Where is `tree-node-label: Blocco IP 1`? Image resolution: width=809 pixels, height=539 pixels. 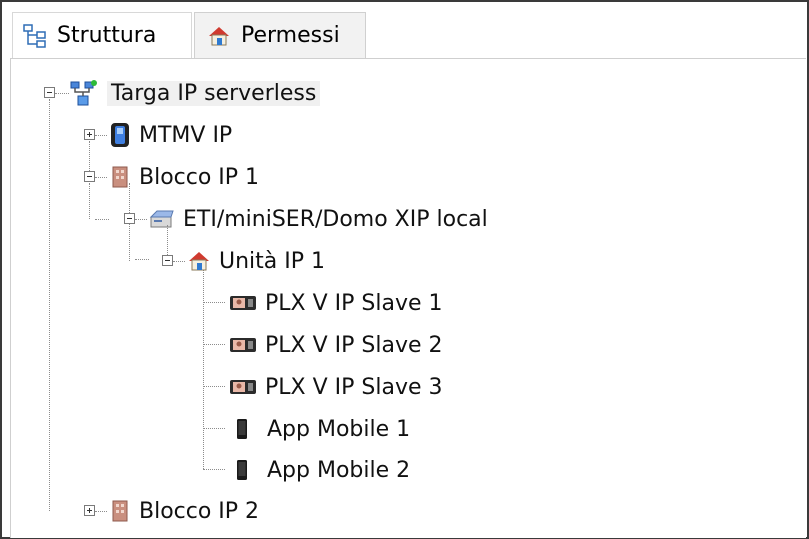
tree-node-label: Blocco IP 1 is located at coordinates (199, 177).